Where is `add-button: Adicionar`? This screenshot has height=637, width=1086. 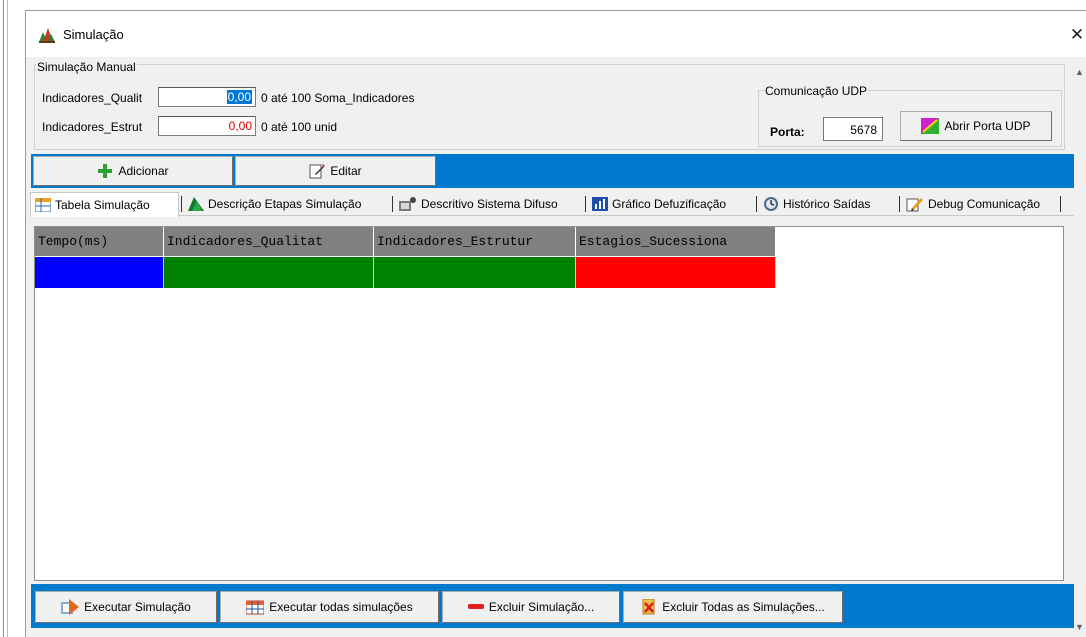
add-button: Adicionar is located at coordinates (133, 171).